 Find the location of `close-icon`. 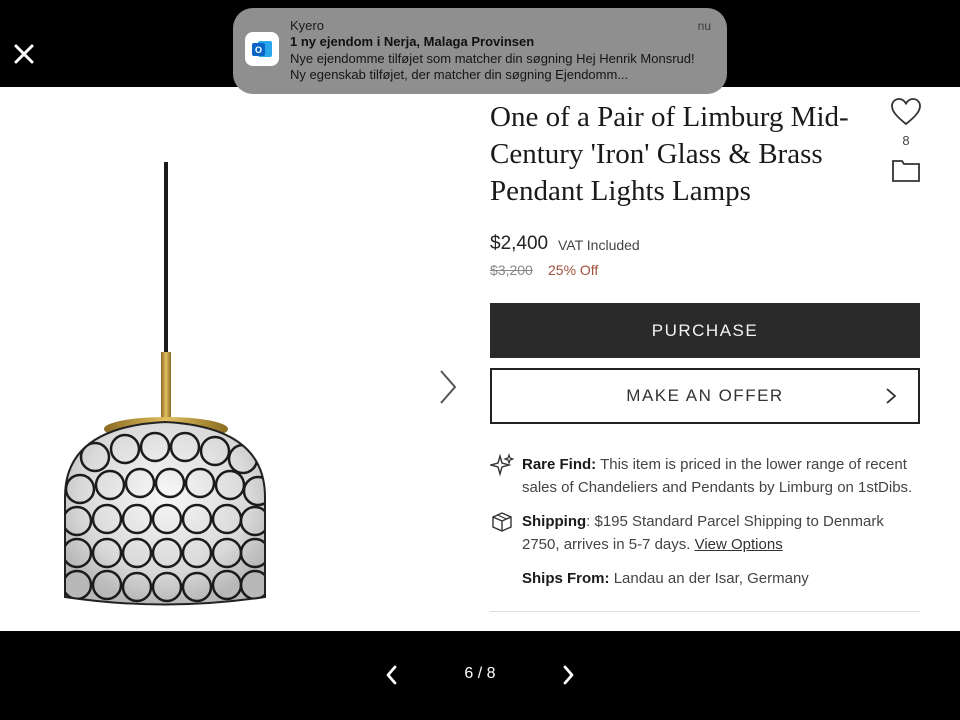

close-icon is located at coordinates (24, 54).